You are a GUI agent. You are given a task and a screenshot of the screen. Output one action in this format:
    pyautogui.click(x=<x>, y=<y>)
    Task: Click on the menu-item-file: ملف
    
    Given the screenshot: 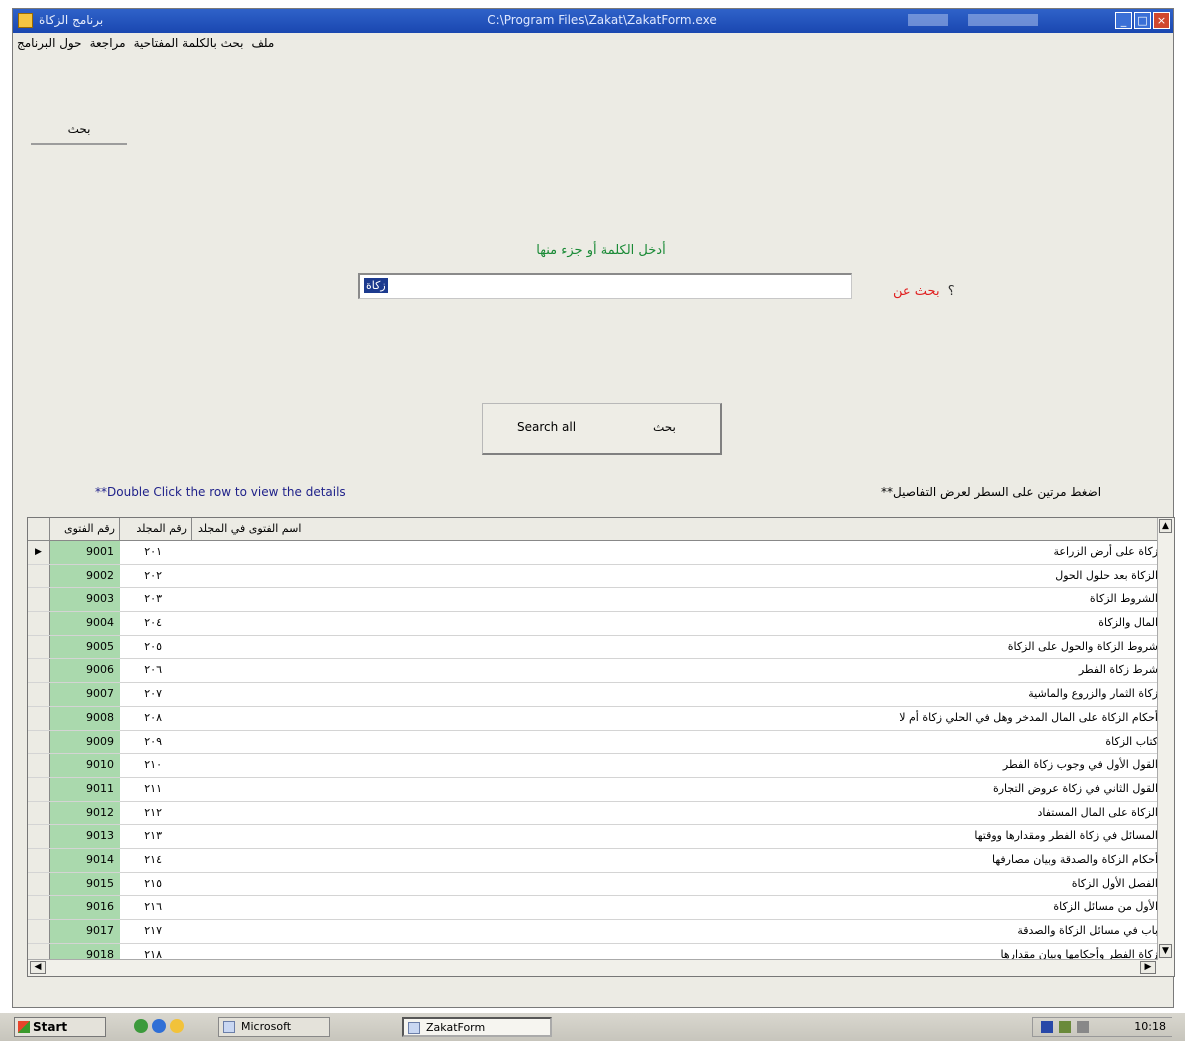 What is the action you would take?
    pyautogui.click(x=262, y=44)
    